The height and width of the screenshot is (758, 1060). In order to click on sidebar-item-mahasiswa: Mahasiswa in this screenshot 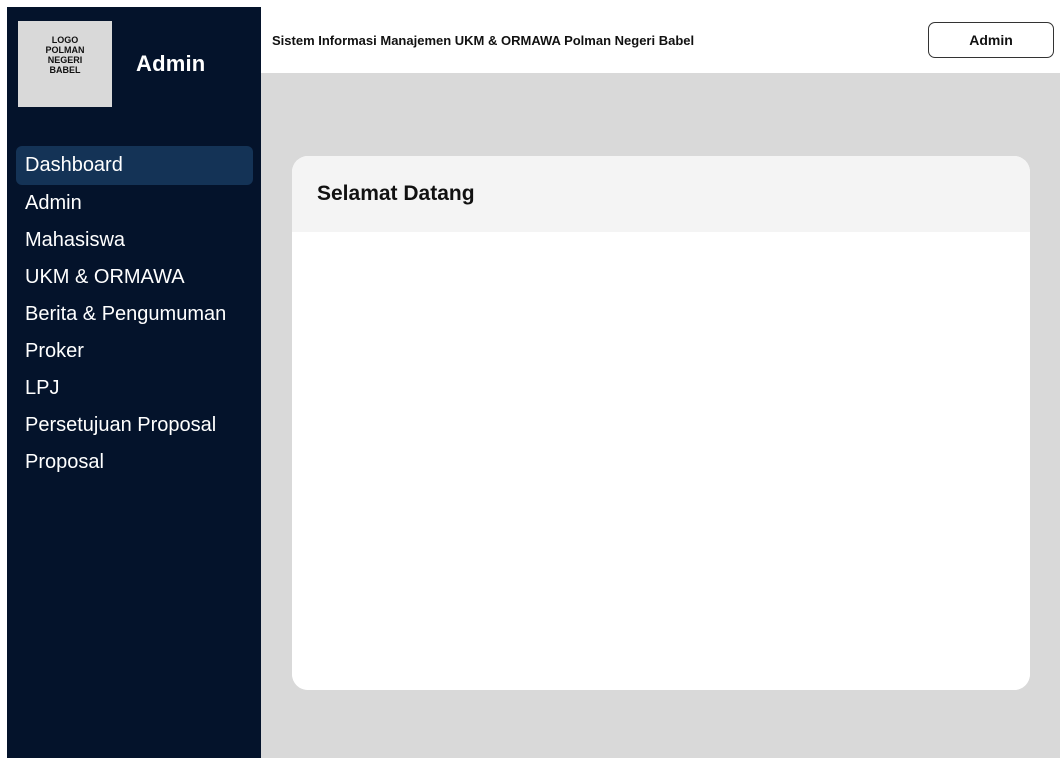, I will do `click(134, 240)`.